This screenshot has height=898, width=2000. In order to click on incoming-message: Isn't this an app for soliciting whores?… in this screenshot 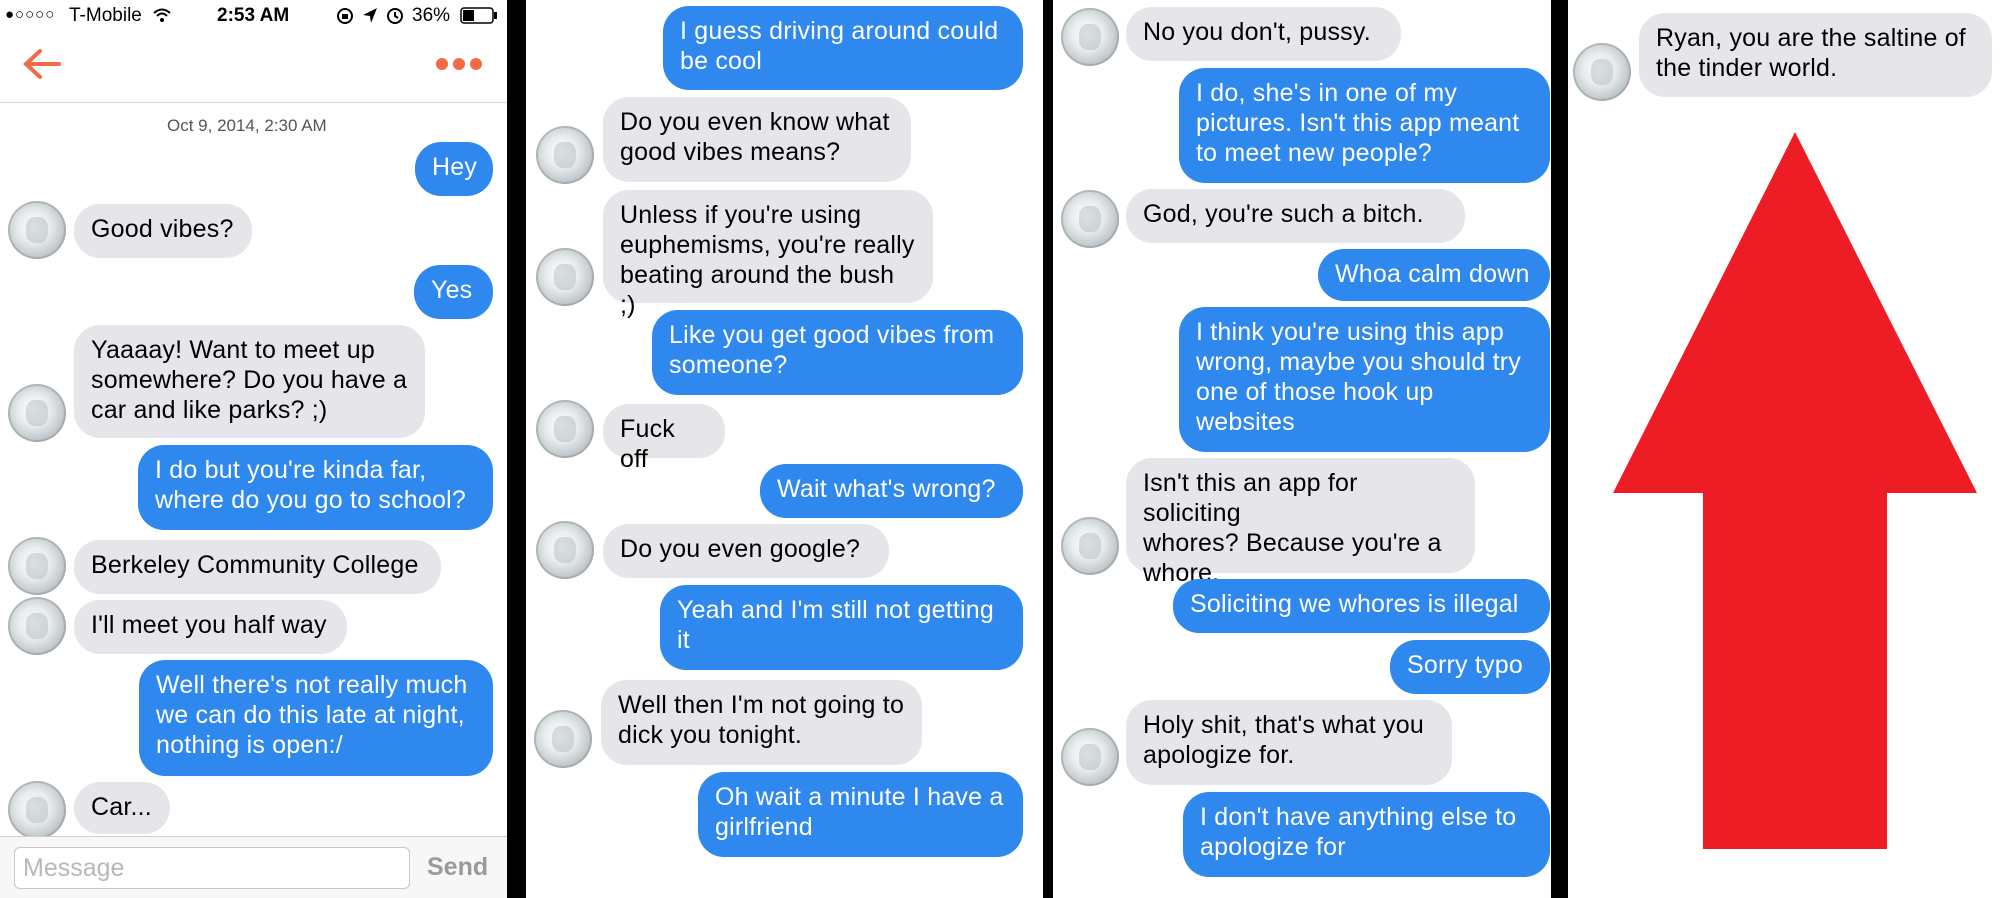, I will do `click(1300, 522)`.